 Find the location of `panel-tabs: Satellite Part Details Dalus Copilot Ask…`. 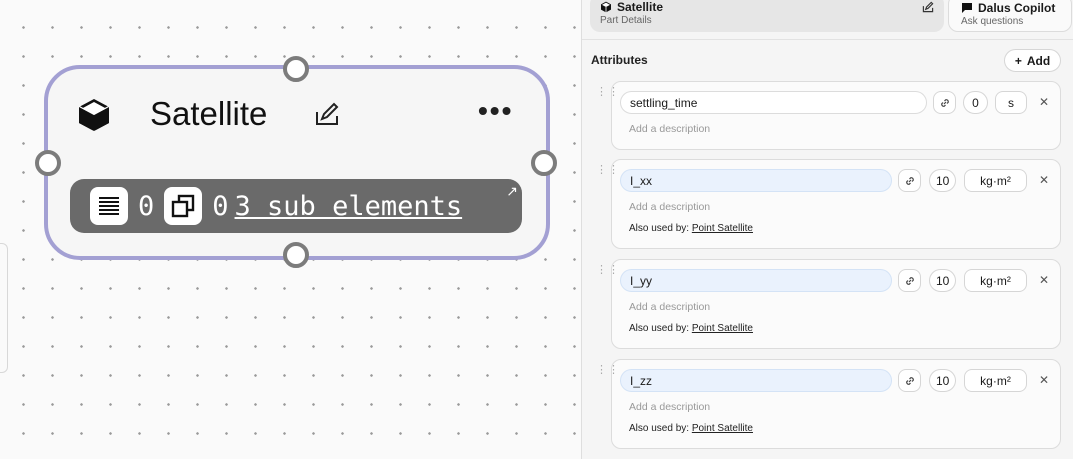

panel-tabs: Satellite Part Details Dalus Copilot Ask… is located at coordinates (827, 20).